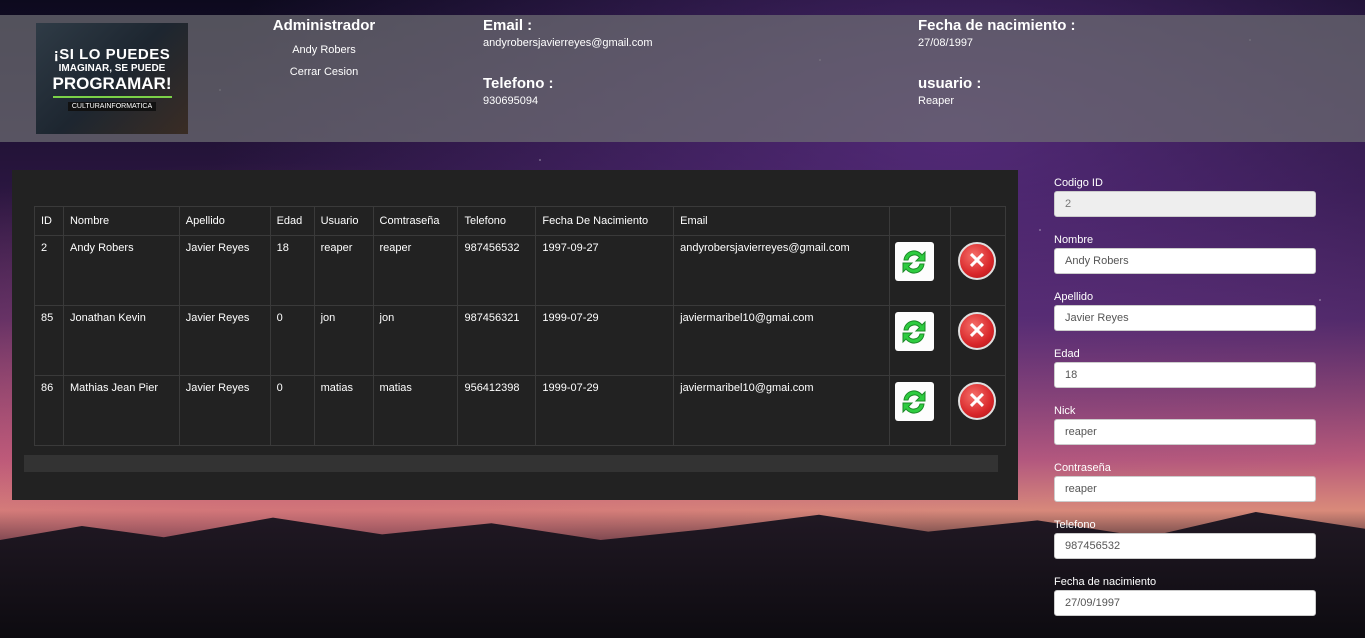 Image resolution: width=1365 pixels, height=638 pixels. I want to click on logo-text-1: ¡SI LO PUEDES, so click(112, 54).